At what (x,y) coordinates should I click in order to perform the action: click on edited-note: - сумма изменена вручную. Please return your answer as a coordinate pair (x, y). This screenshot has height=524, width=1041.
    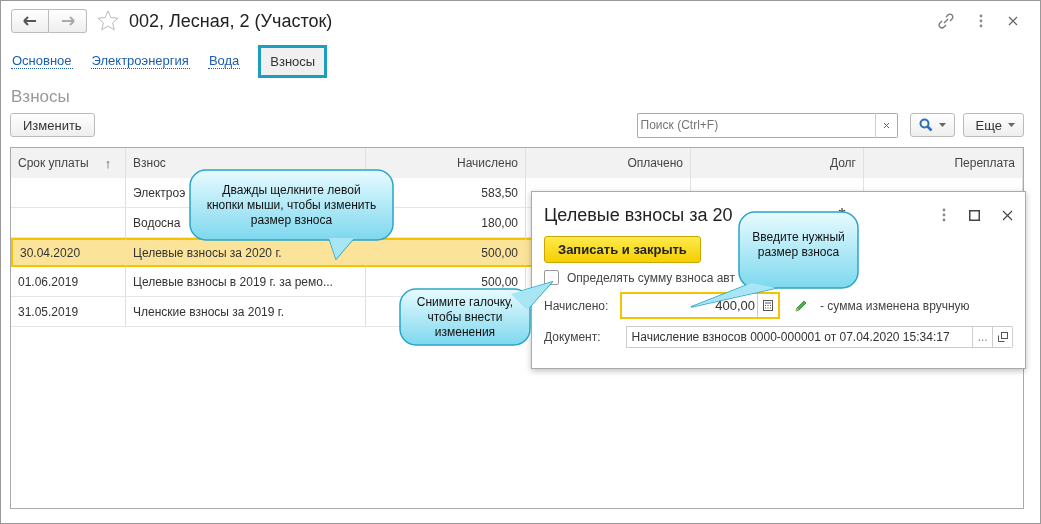
    Looking at the image, I should click on (895, 305).